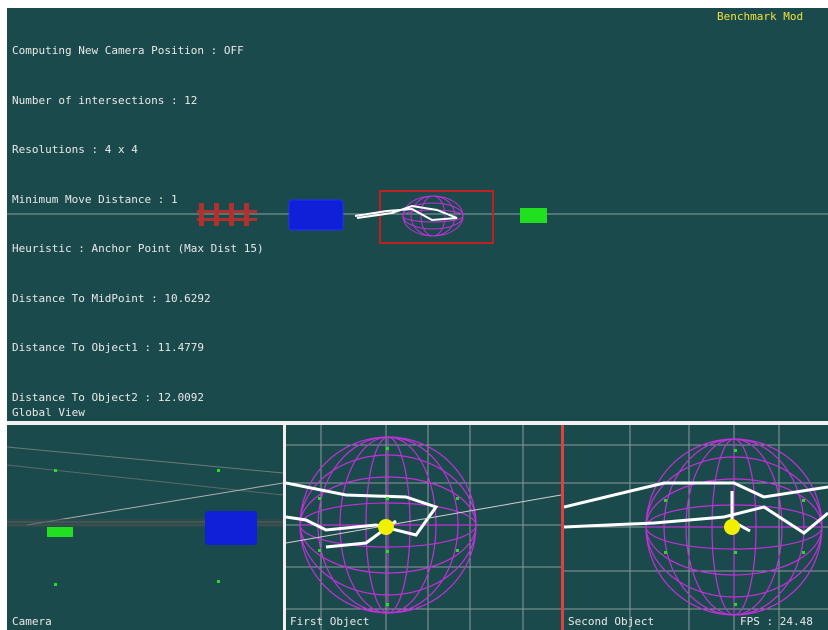  I want to click on hud-line: Heuristic : Anchor Point (Max Dist 15), so click(138, 248).